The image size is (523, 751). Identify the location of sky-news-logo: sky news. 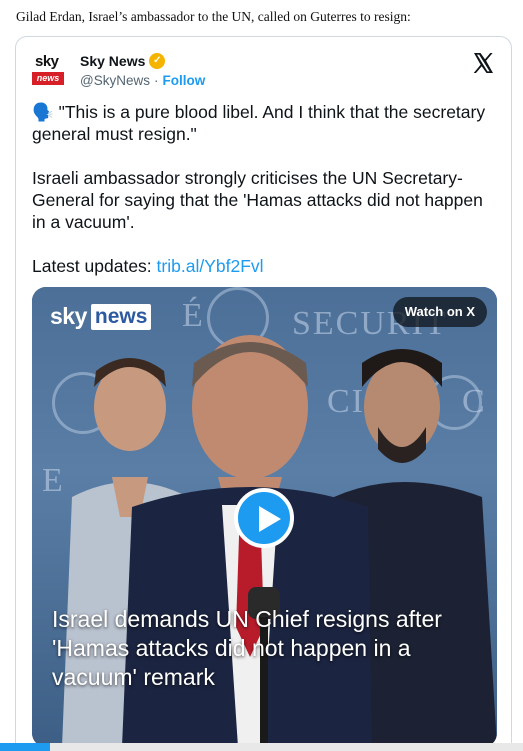
(101, 316).